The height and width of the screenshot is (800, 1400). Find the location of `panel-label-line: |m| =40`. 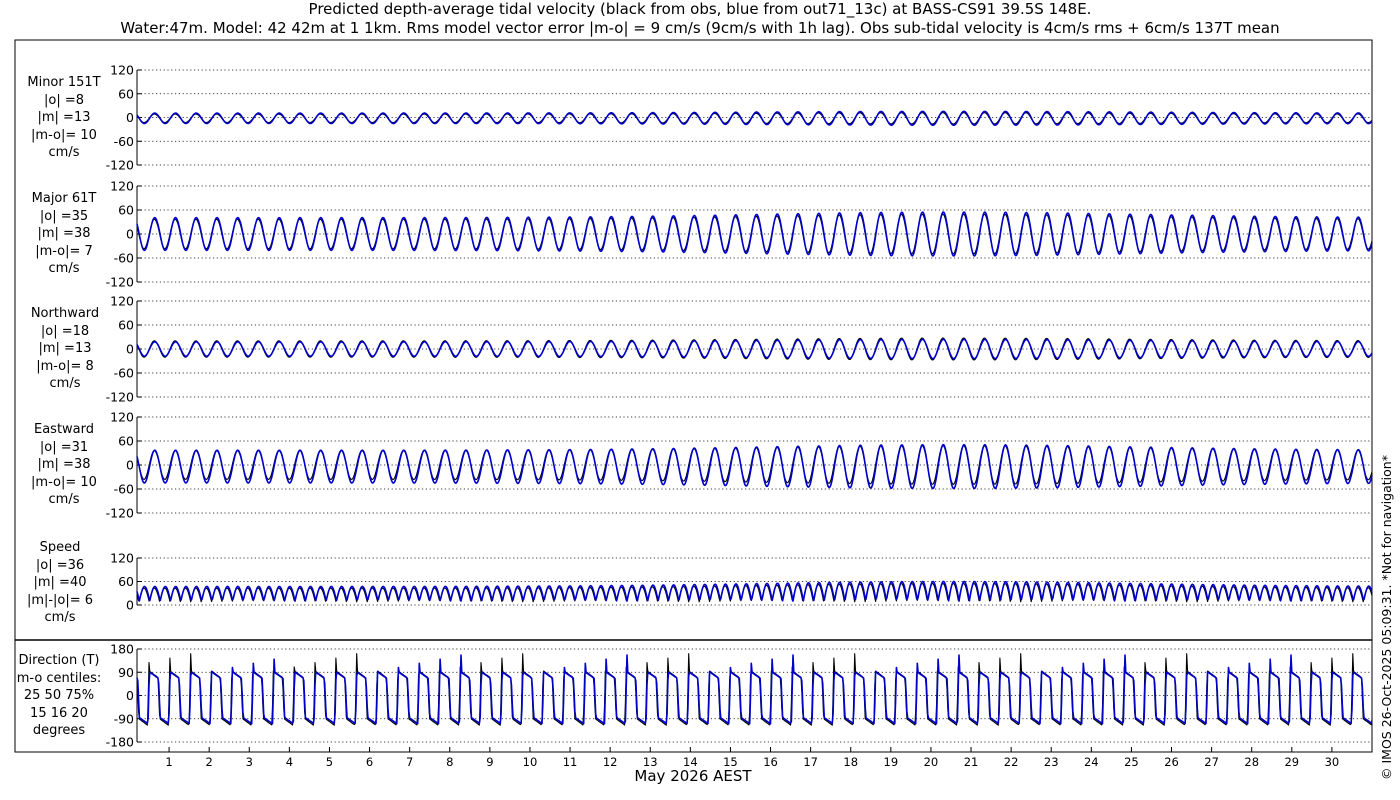

panel-label-line: |m| =40 is located at coordinates (60, 582).